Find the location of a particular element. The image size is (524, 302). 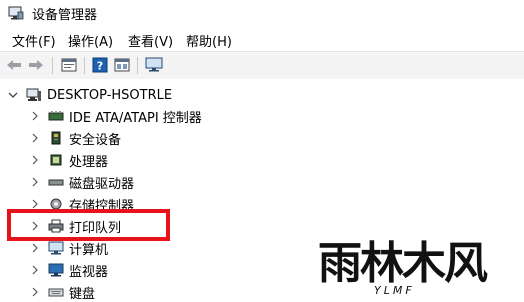

tree-item-label: 监视器 is located at coordinates (89, 272).